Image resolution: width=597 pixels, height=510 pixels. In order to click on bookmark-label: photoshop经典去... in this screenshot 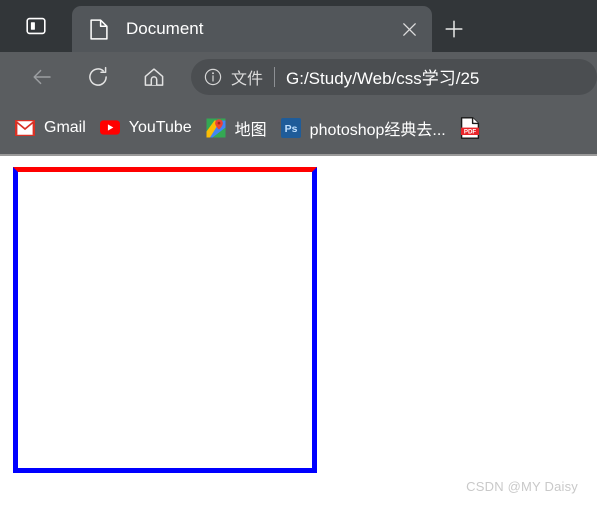, I will do `click(377, 130)`.